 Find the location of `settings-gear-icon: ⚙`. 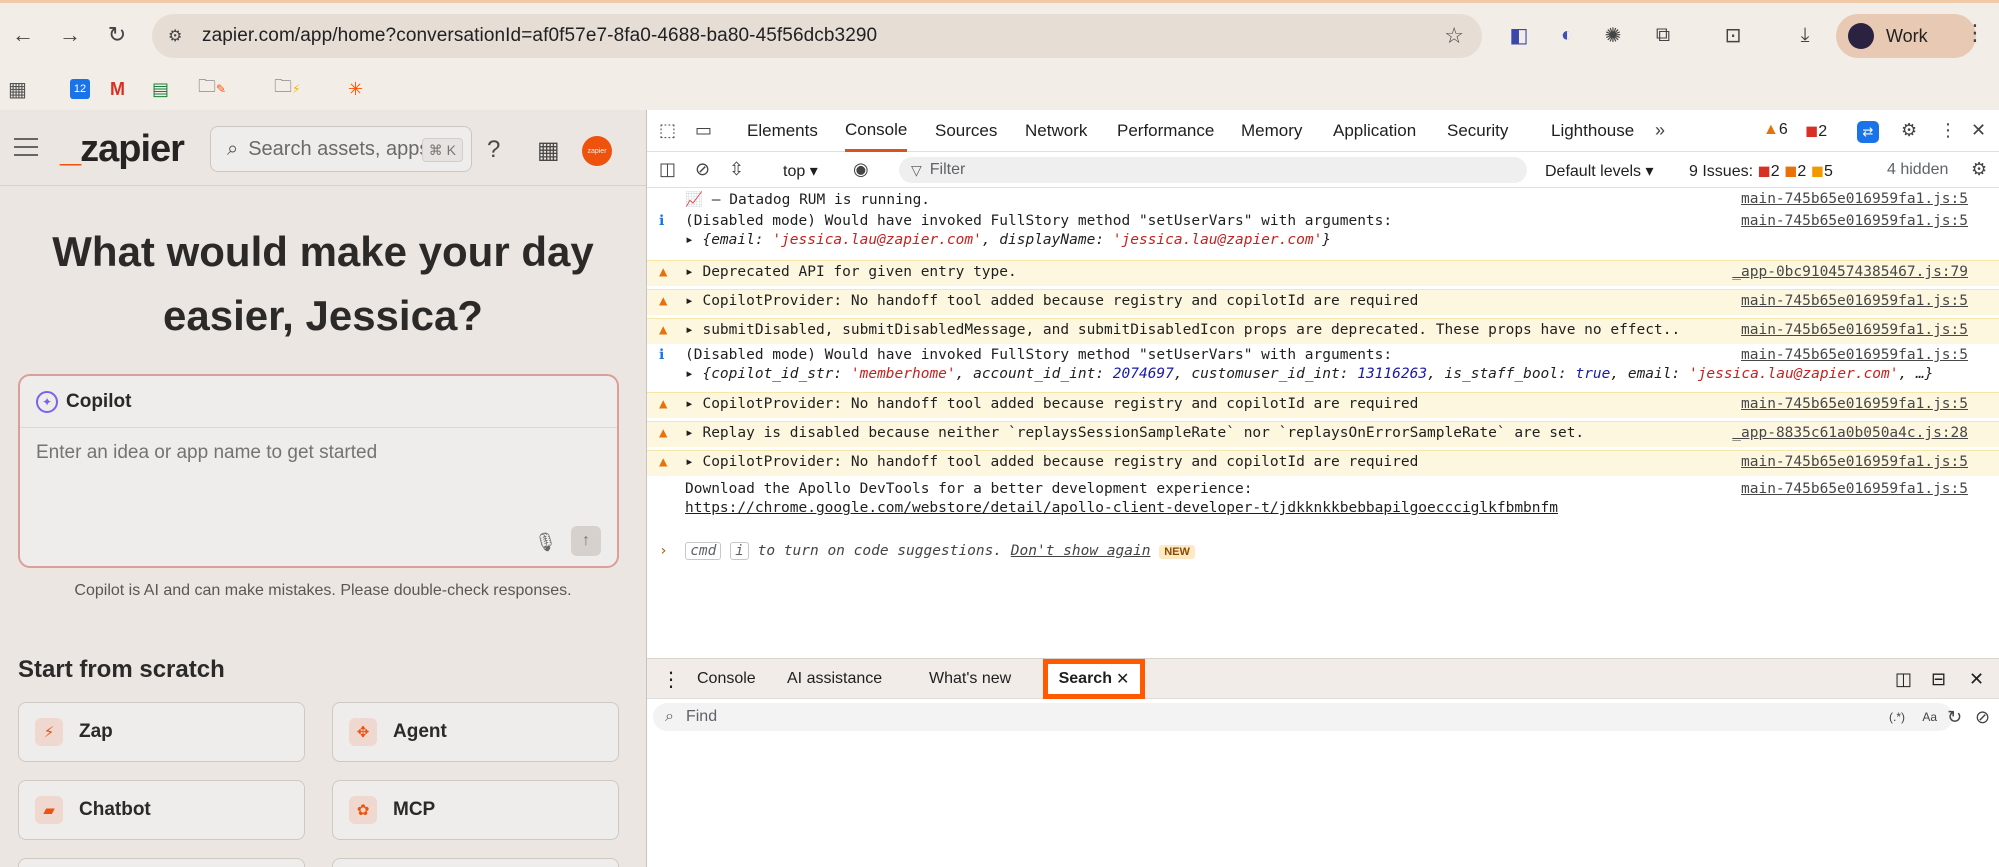

settings-gear-icon: ⚙ is located at coordinates (1909, 130).